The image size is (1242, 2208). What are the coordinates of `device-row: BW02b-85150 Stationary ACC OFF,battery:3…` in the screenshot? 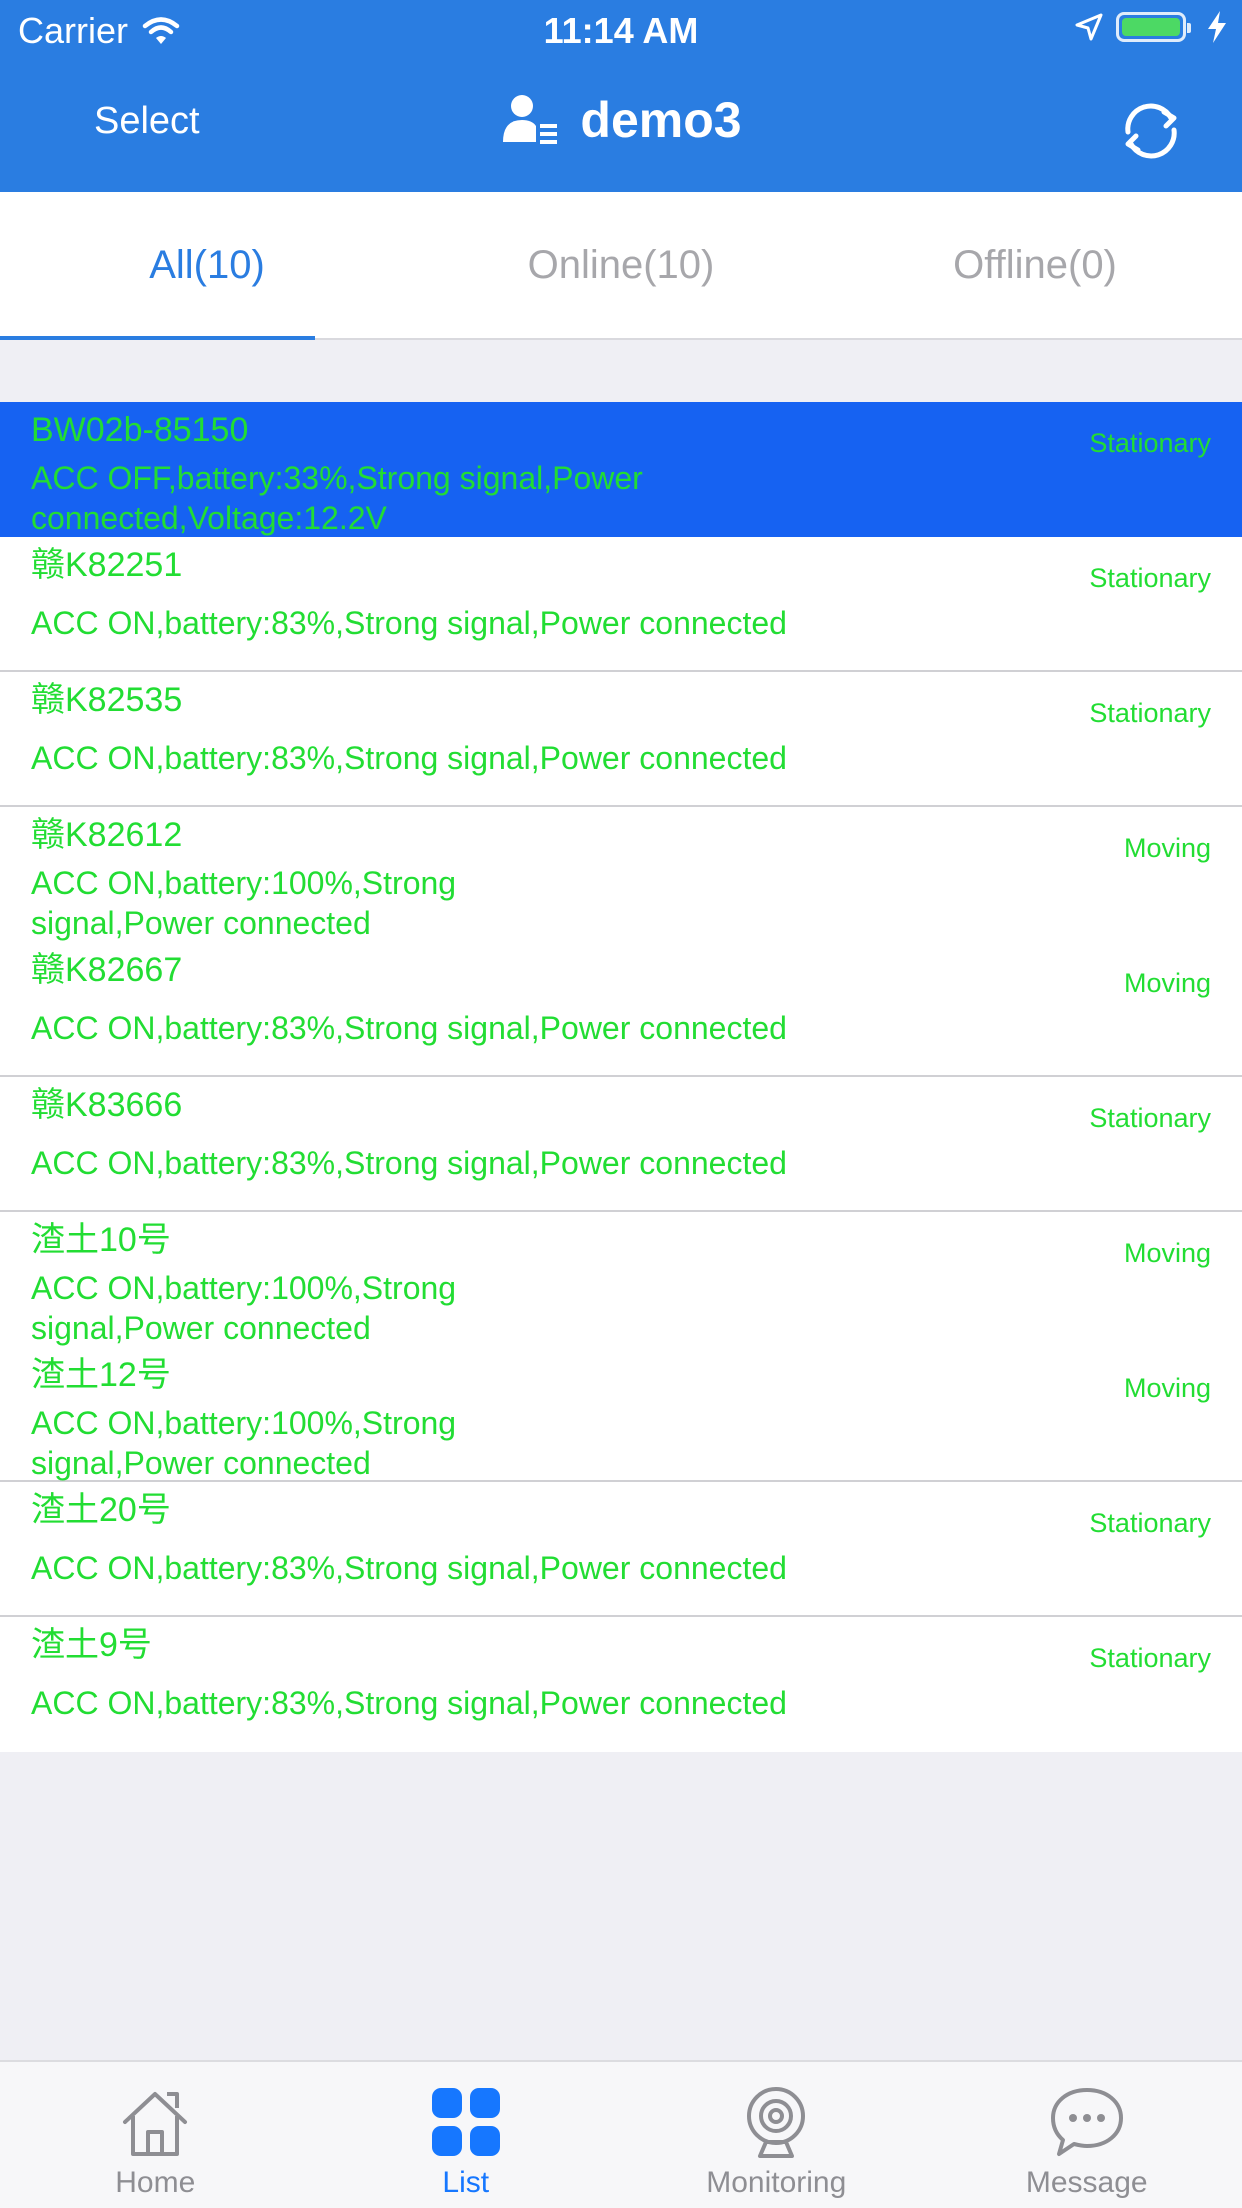 It's located at (621, 469).